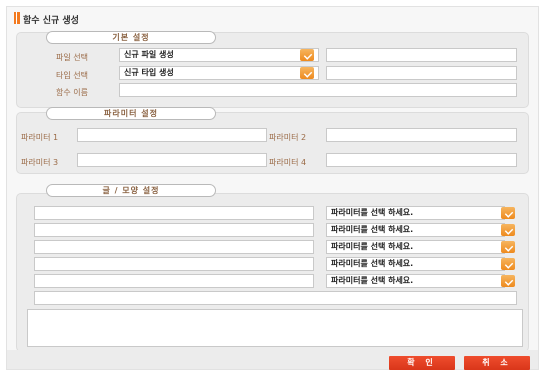 The width and height of the screenshot is (545, 376). What do you see at coordinates (275, 298) in the screenshot?
I see `style-summary-field` at bounding box center [275, 298].